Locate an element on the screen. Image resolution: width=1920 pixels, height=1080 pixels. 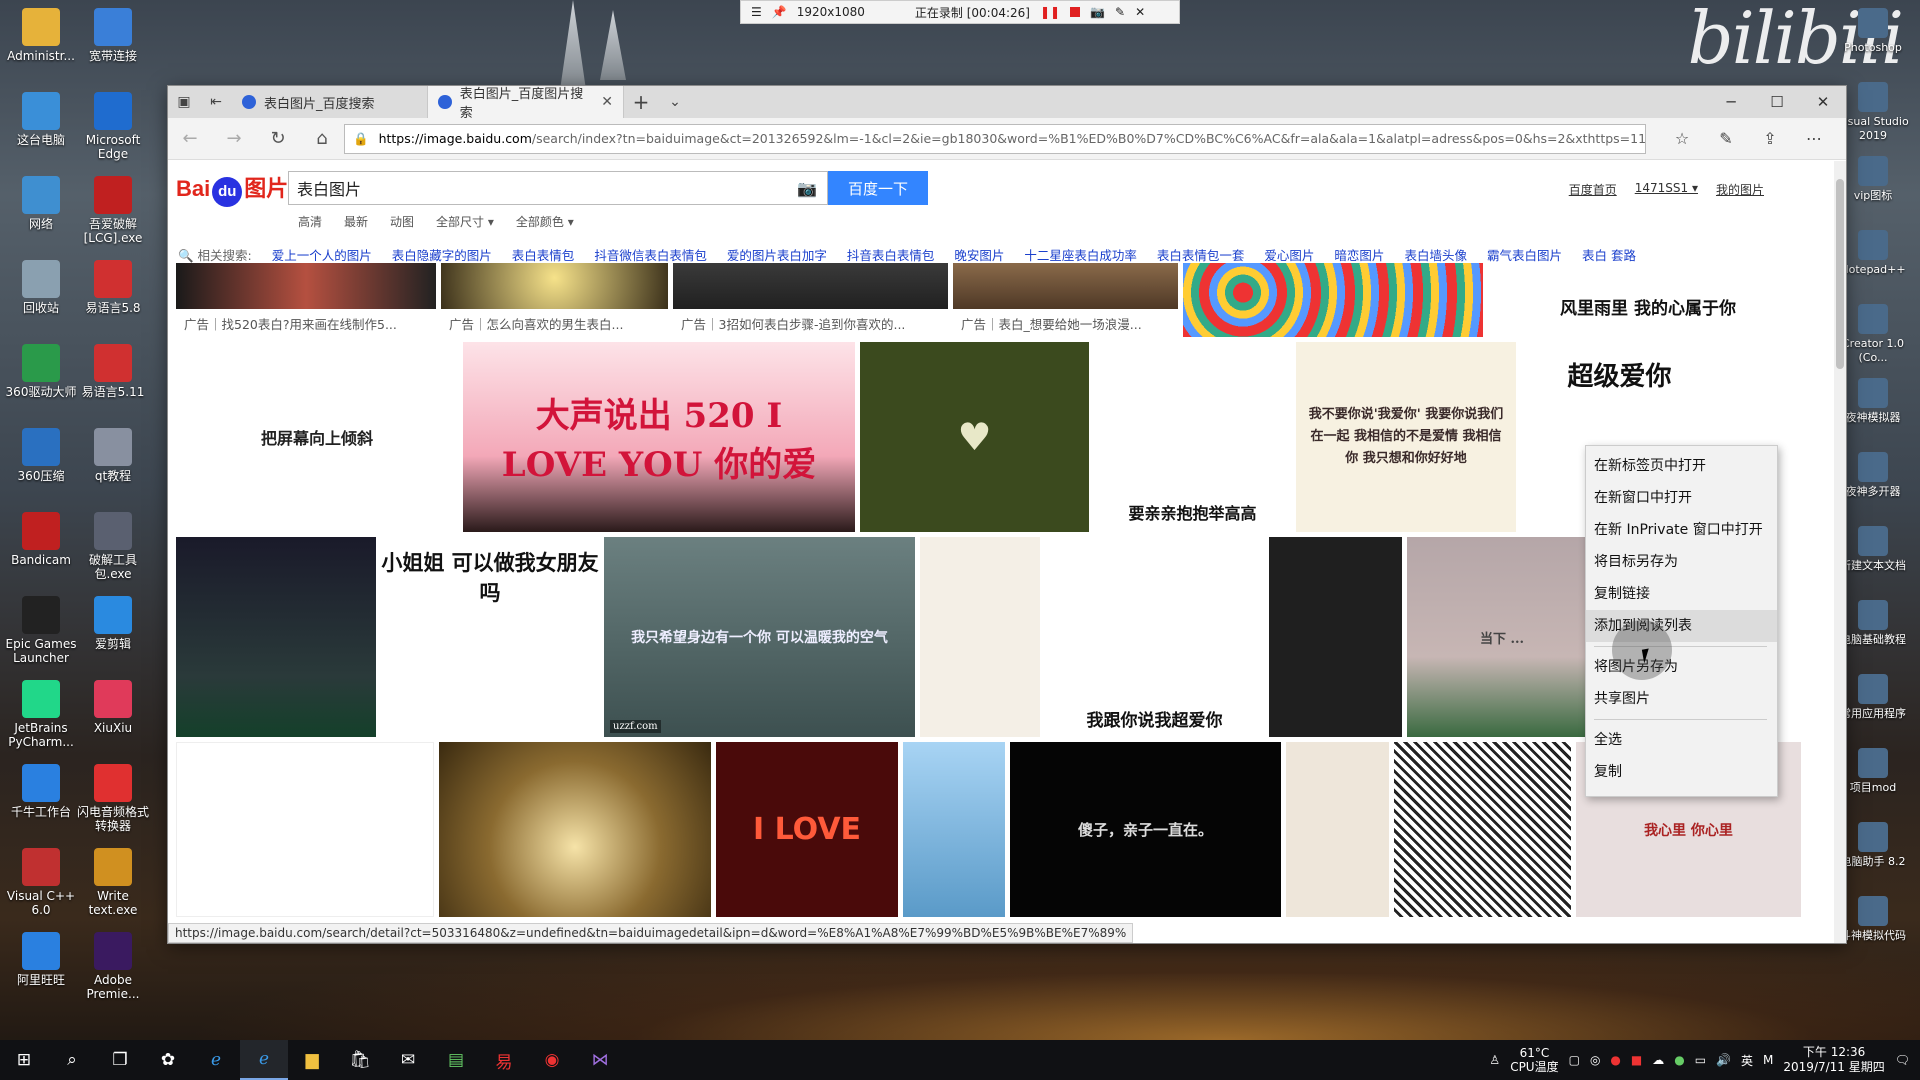
related-search-link: 表白表情包 is located at coordinates (543, 254).